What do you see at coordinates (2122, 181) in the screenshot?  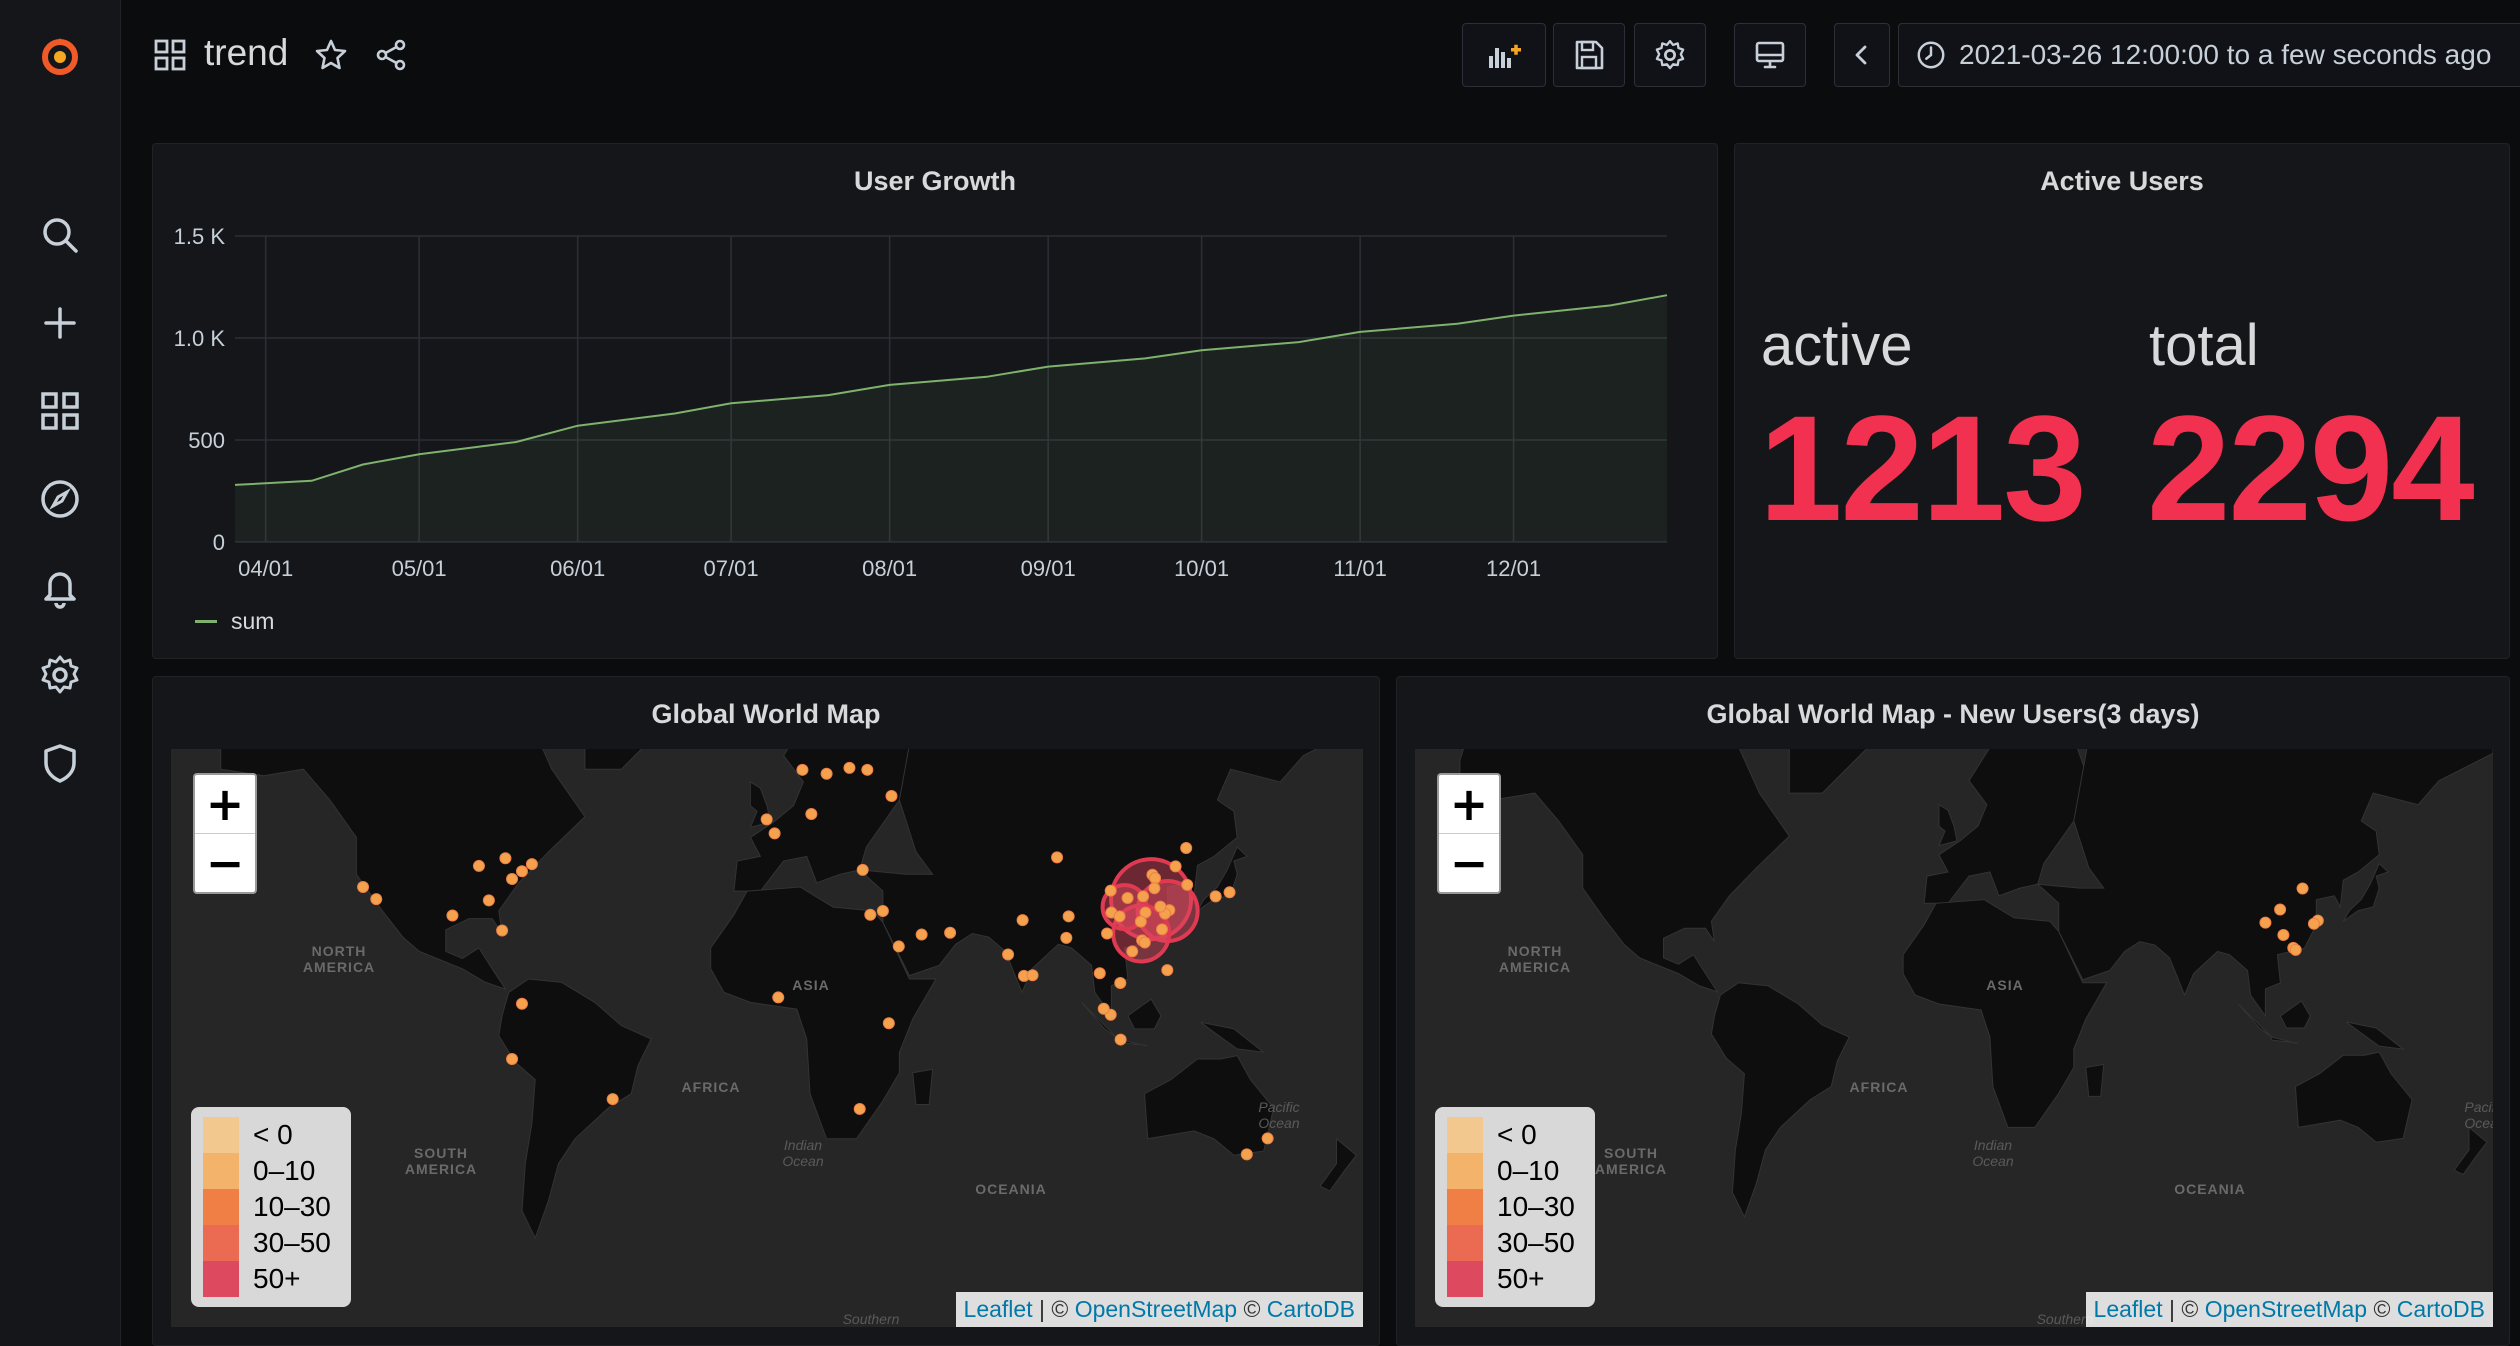 I see `panel-title: Active Users` at bounding box center [2122, 181].